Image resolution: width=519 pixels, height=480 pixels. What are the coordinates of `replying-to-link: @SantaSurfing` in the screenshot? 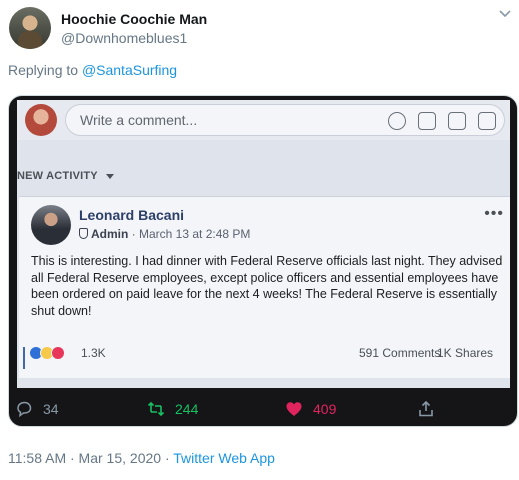 It's located at (129, 70).